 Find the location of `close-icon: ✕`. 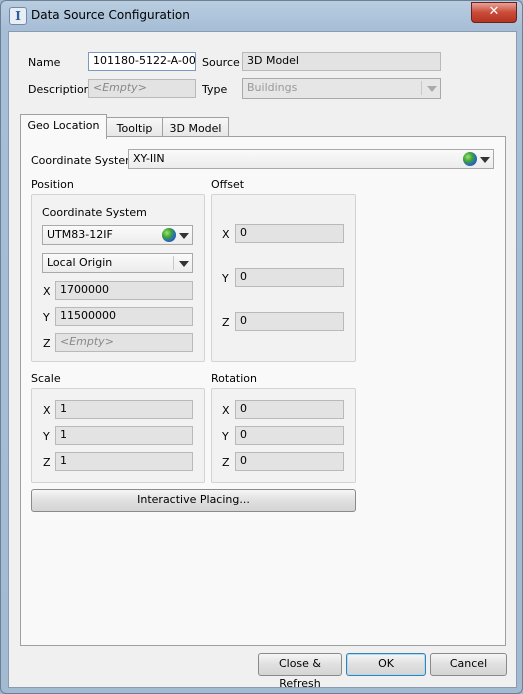

close-icon: ✕ is located at coordinates (494, 11).